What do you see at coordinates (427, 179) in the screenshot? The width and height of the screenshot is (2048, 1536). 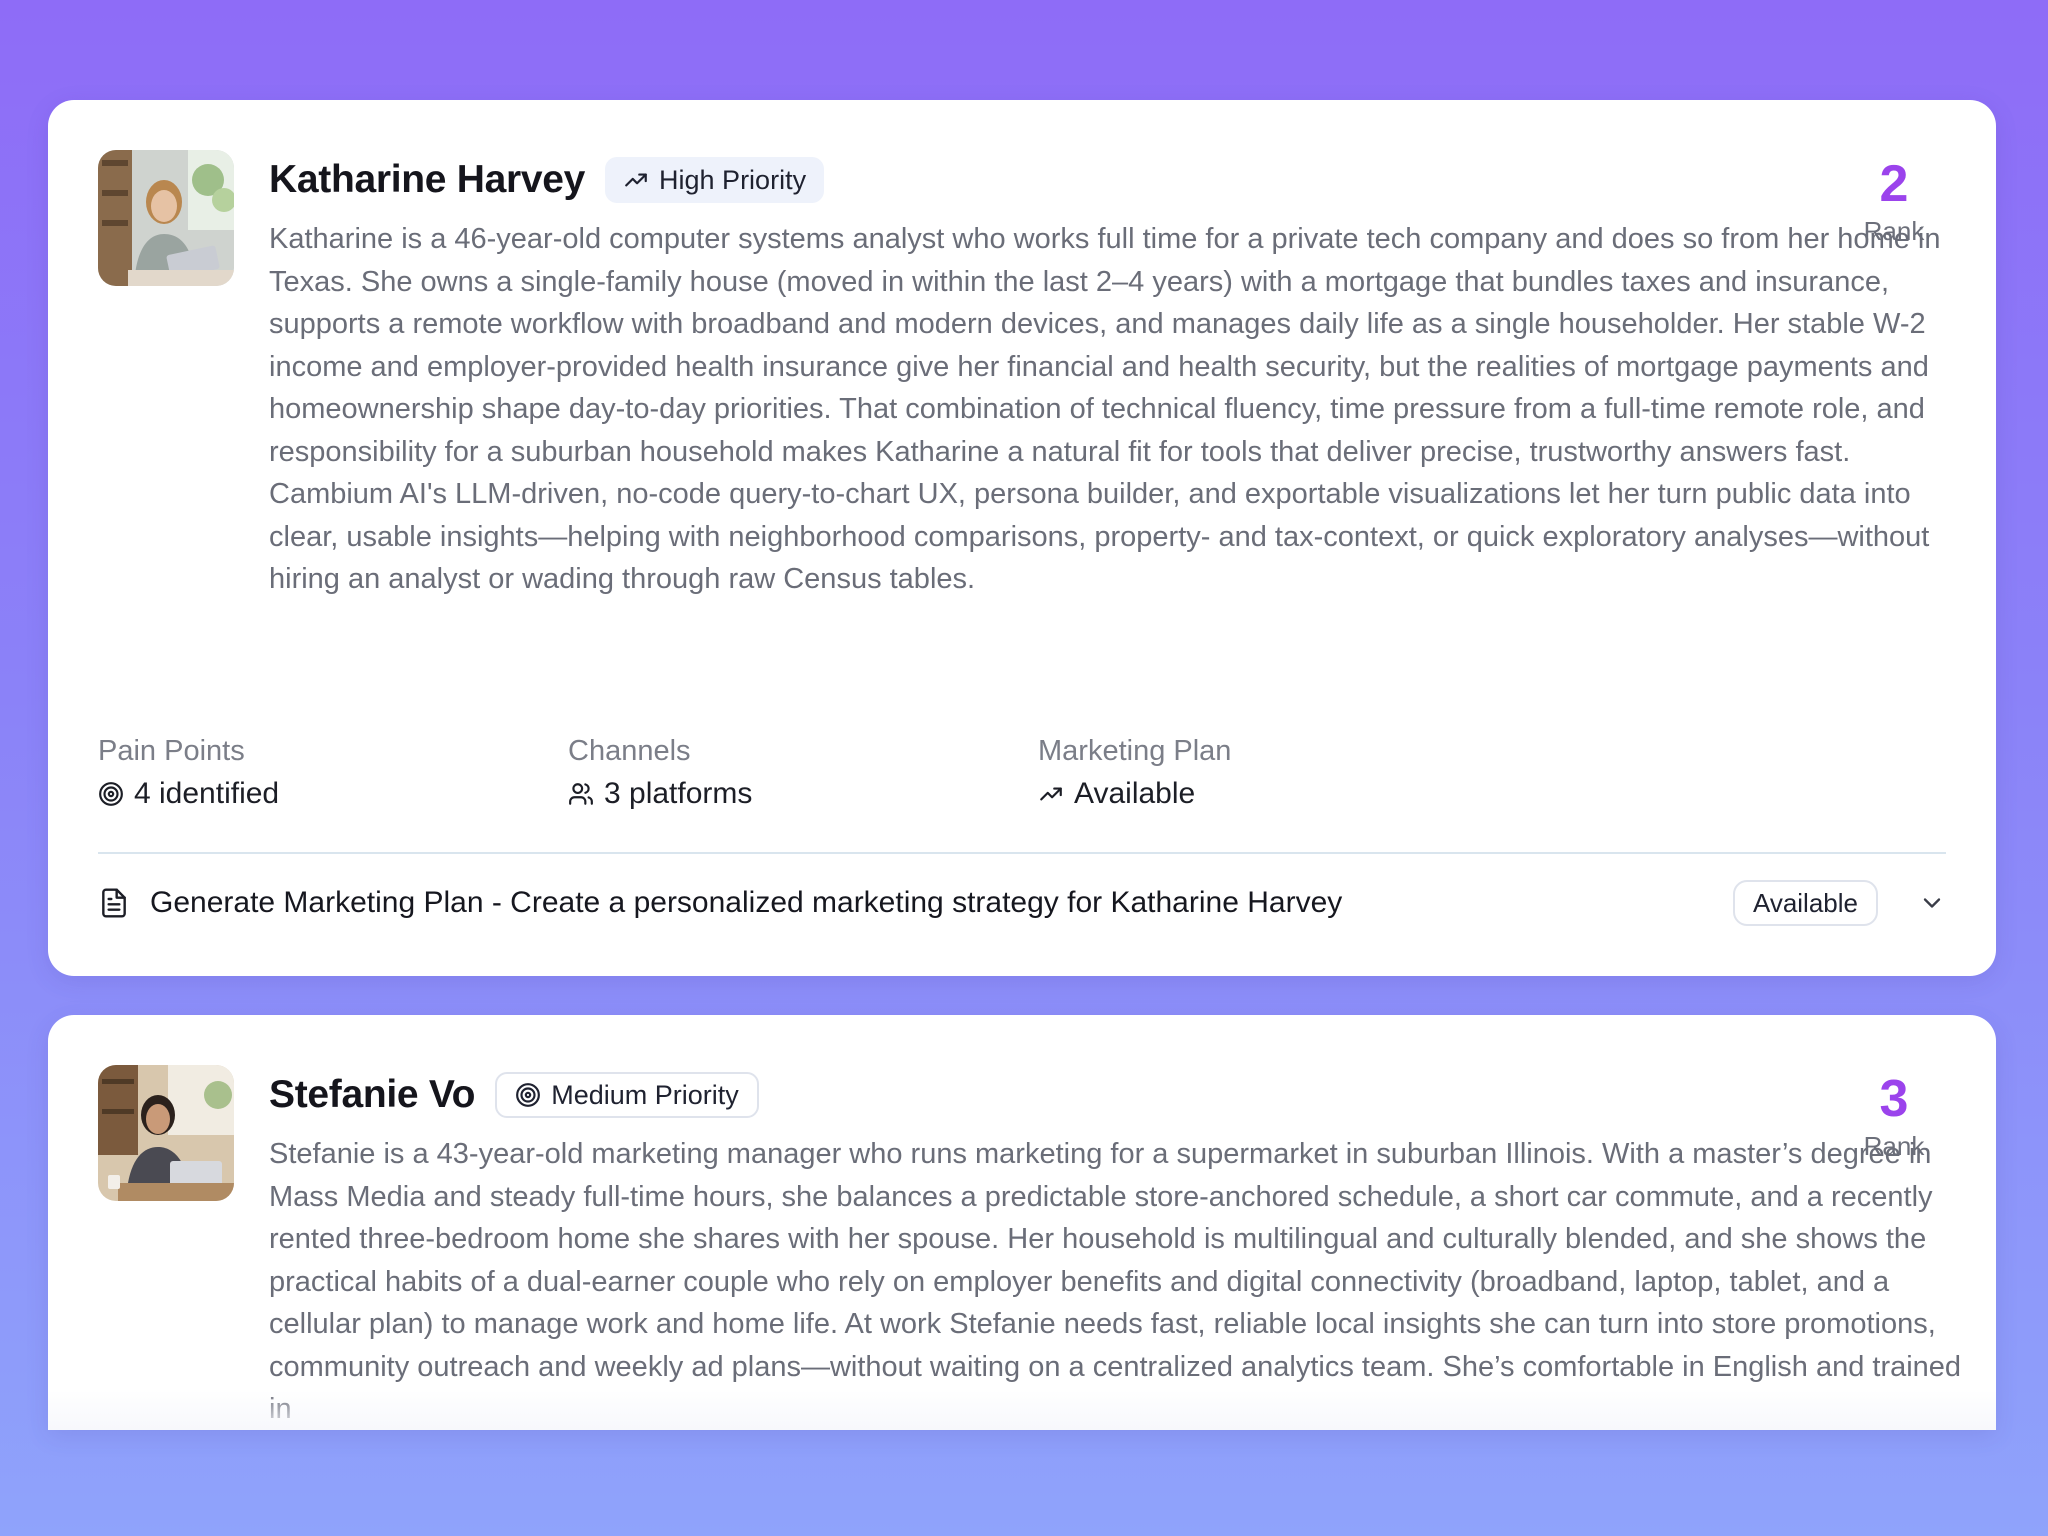 I see `persona-name: Katharine Harvey` at bounding box center [427, 179].